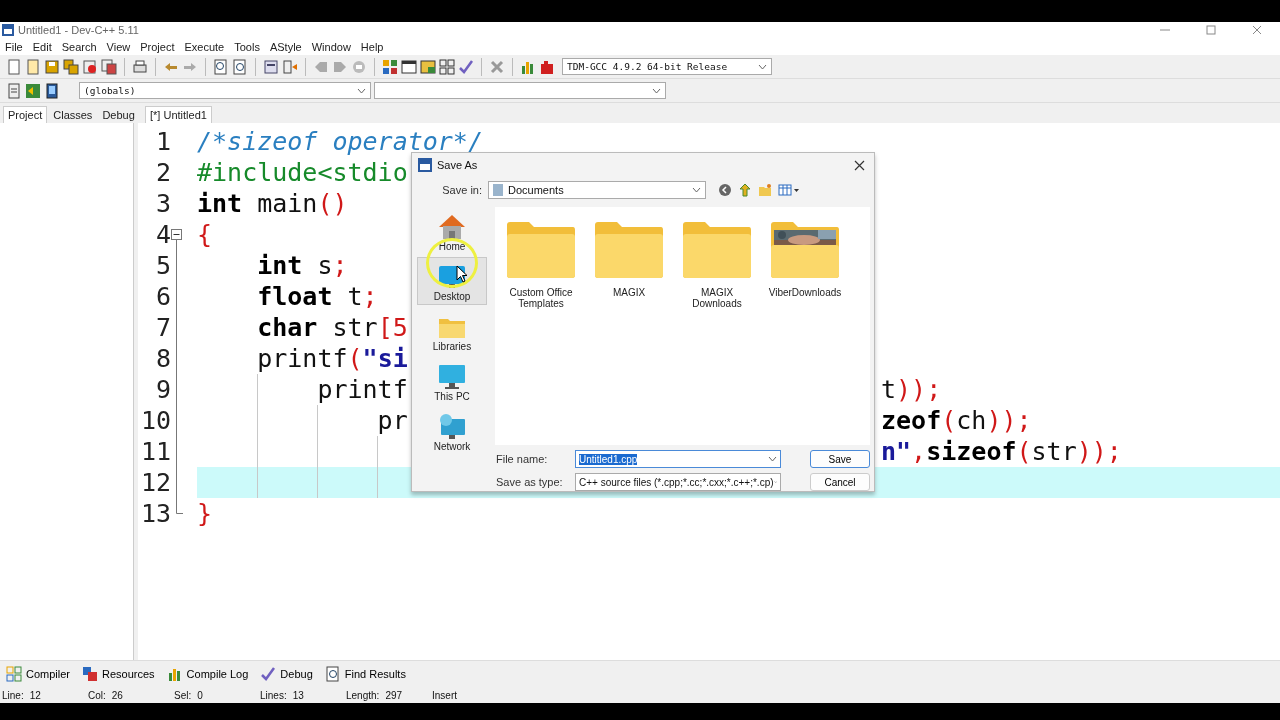 Image resolution: width=1280 pixels, height=720 pixels. Describe the element at coordinates (200, 695) in the screenshot. I see `status-value: 0` at that location.